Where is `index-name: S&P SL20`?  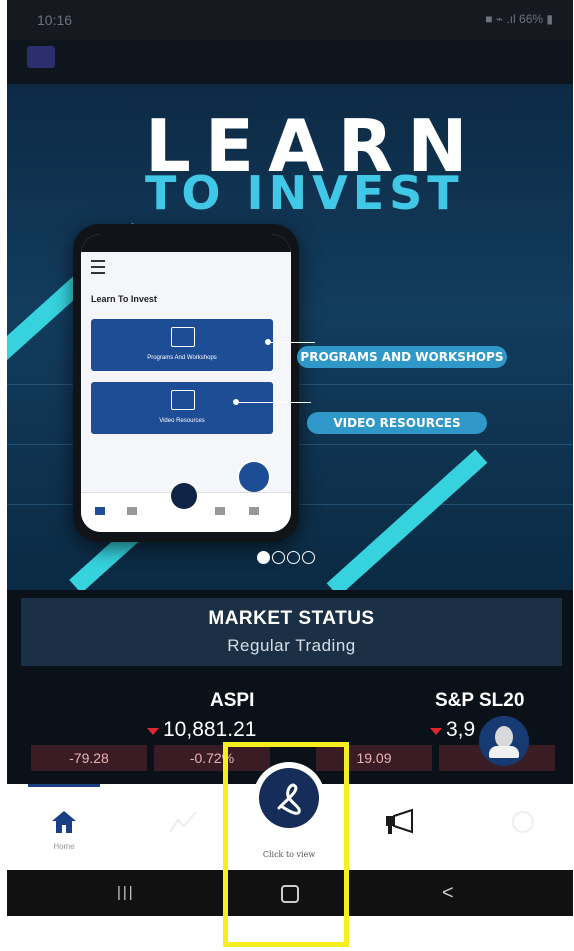
index-name: S&P SL20 is located at coordinates (480, 700).